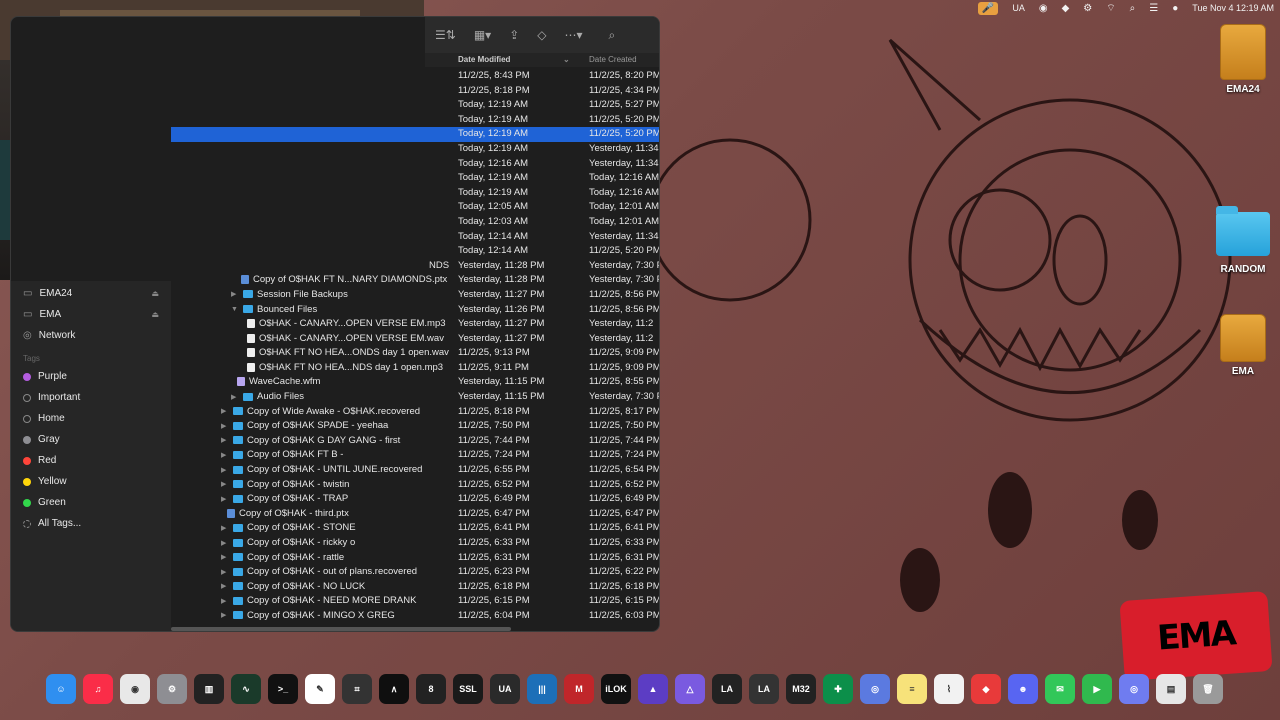 The height and width of the screenshot is (720, 1280). What do you see at coordinates (415, 76) in the screenshot?
I see `table-row: 11/2/25, 8:43 PM 11/2/25, 8:20 PM` at bounding box center [415, 76].